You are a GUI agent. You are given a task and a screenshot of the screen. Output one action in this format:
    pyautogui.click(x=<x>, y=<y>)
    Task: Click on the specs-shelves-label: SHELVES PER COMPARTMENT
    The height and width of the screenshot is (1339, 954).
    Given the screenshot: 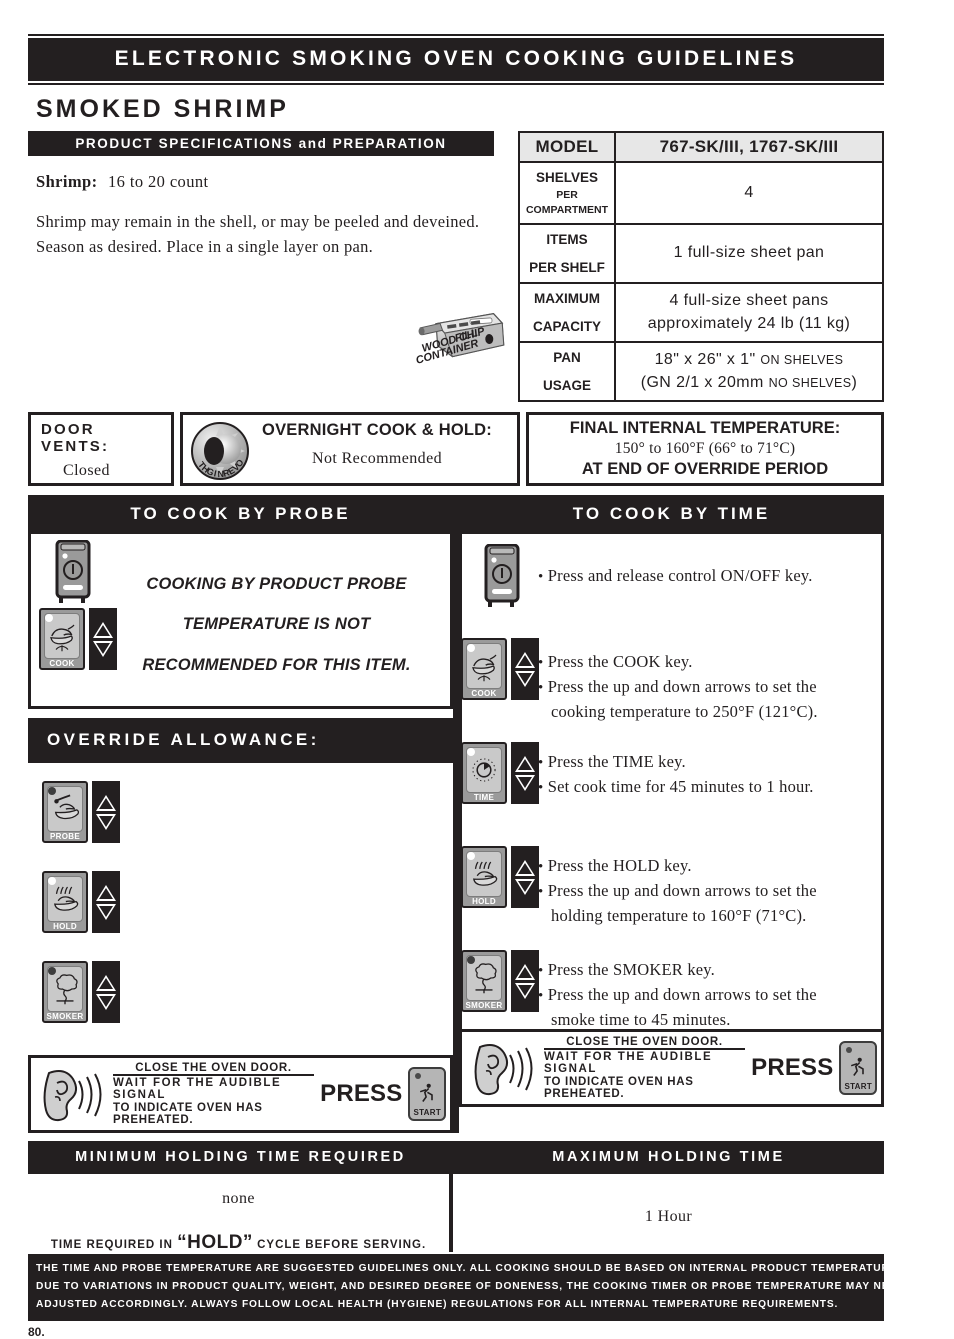 What is the action you would take?
    pyautogui.click(x=567, y=193)
    